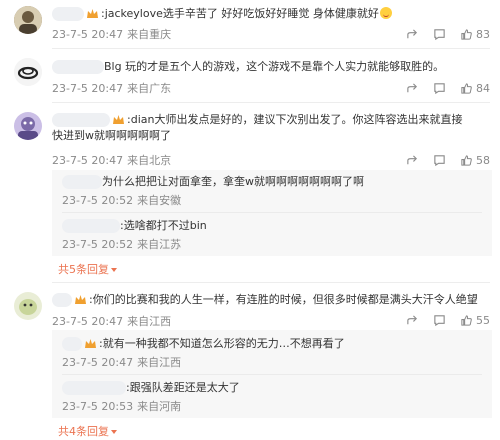  I want to click on like-count: 58, so click(483, 160).